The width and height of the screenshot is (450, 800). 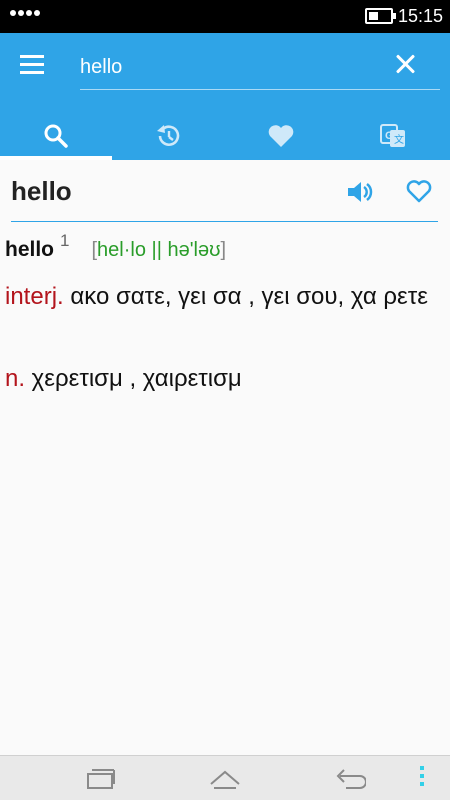 What do you see at coordinates (65, 240) in the screenshot?
I see `homonym-number: 1` at bounding box center [65, 240].